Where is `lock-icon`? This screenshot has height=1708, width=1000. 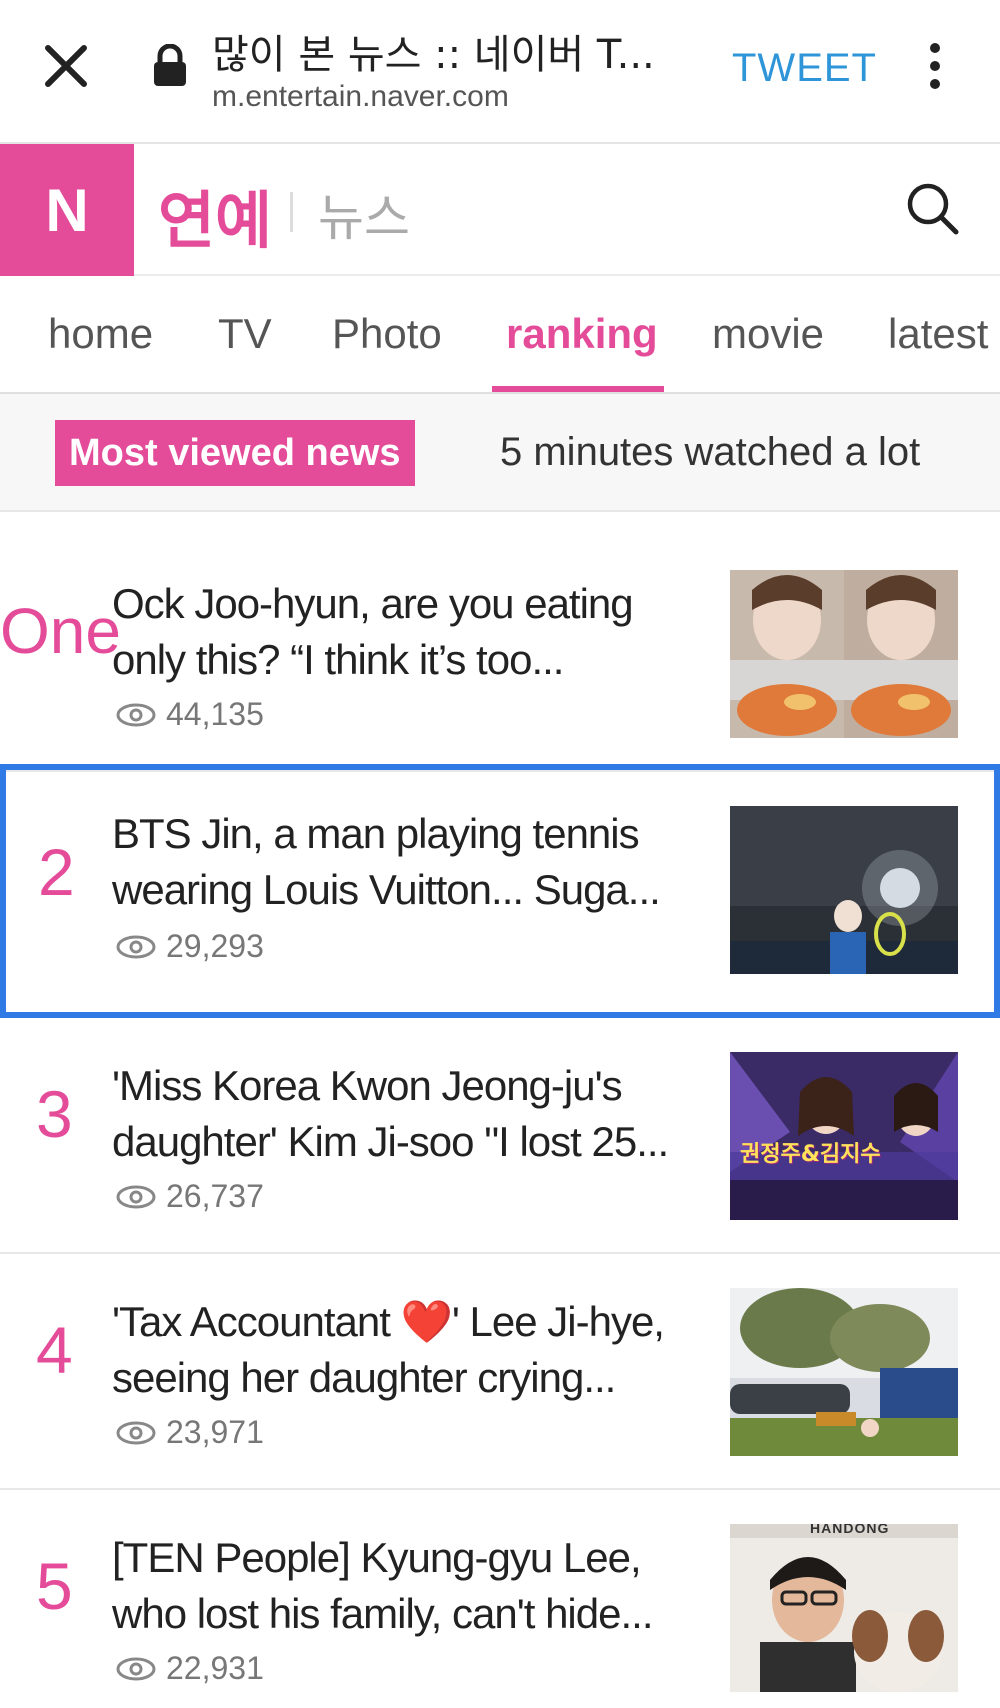 lock-icon is located at coordinates (170, 65).